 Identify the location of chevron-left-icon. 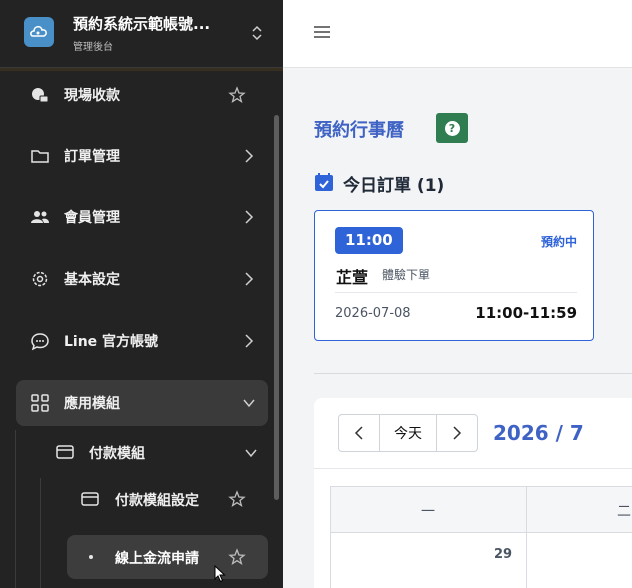
(358, 433).